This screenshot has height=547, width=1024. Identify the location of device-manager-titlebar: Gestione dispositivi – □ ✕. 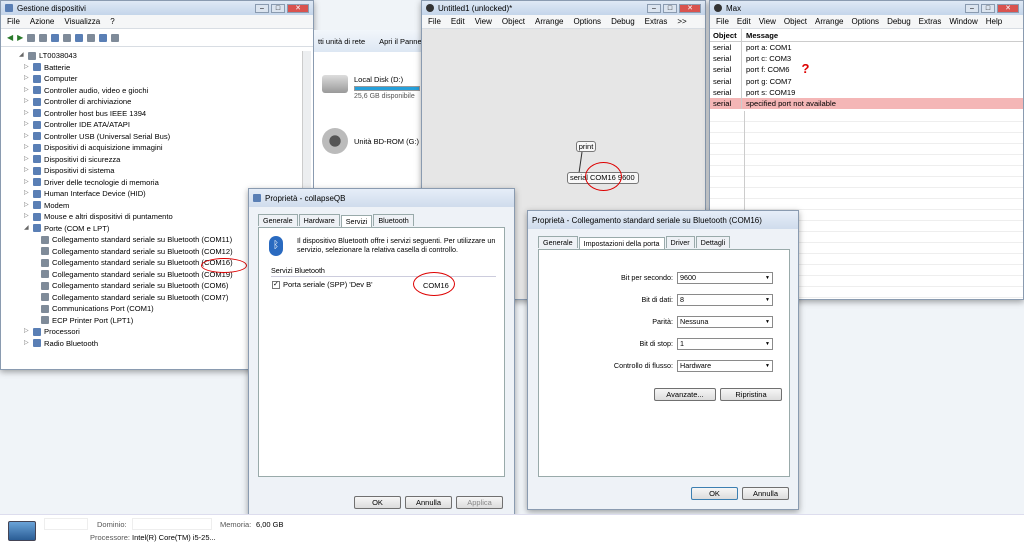
(157, 8).